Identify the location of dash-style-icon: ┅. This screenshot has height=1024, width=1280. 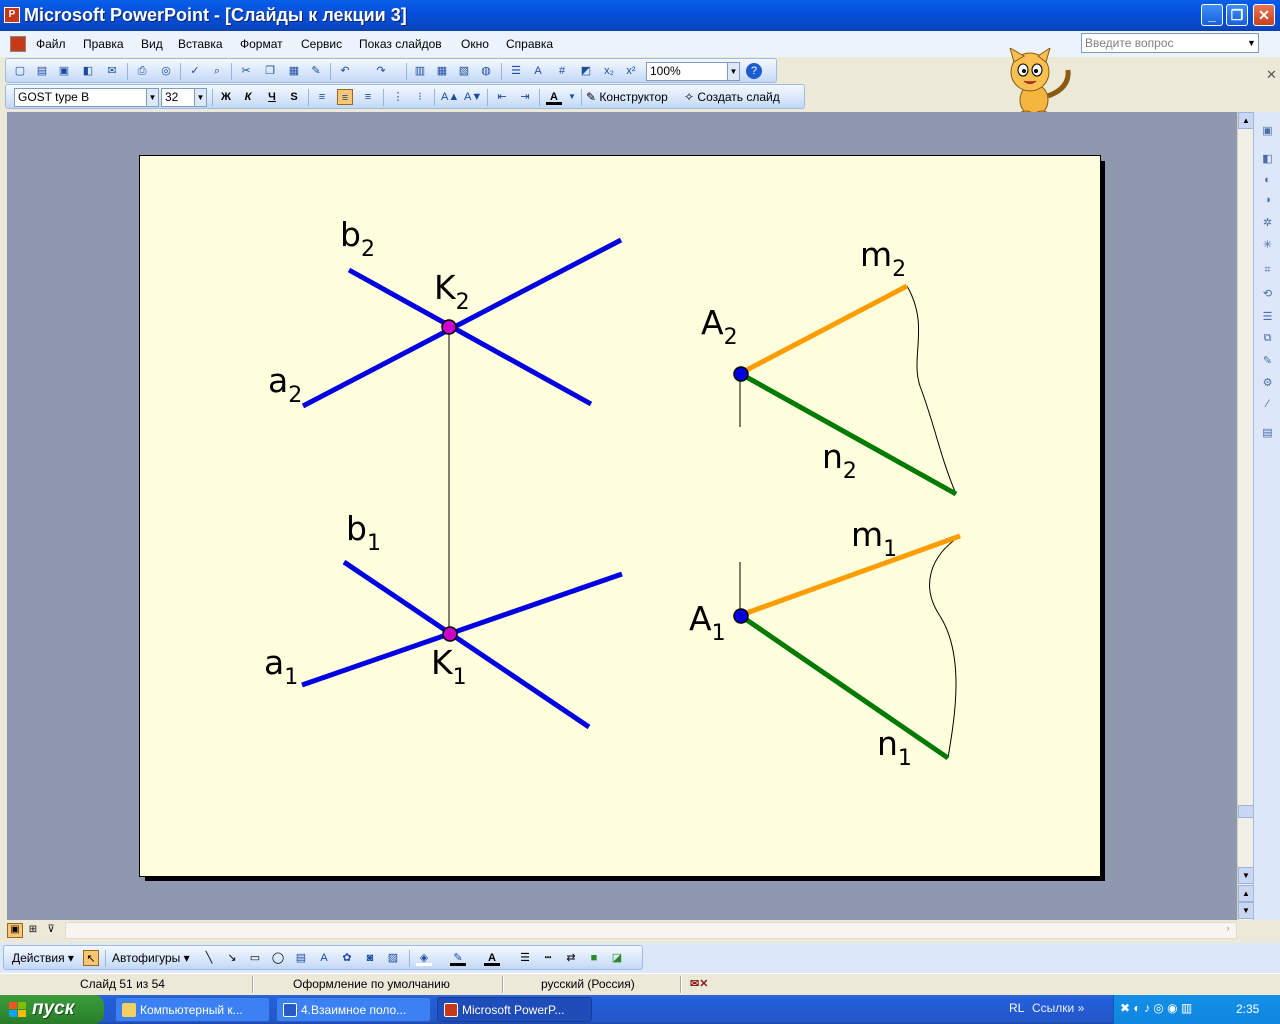
(548, 958).